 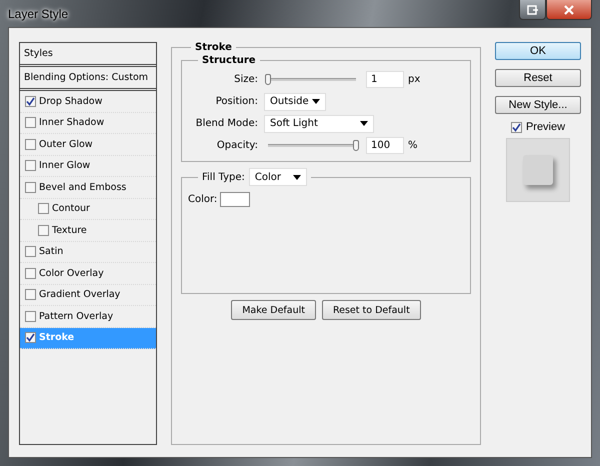 I want to click on unit-label: %, so click(x=413, y=145).